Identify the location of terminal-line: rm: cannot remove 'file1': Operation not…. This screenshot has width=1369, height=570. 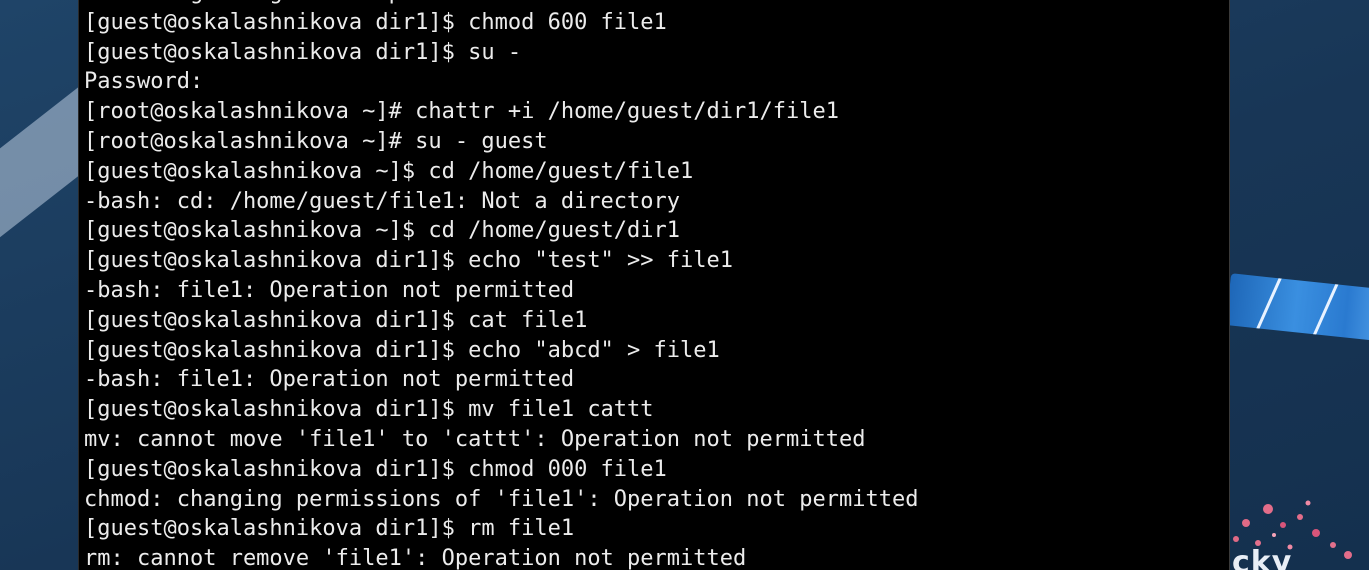
(415, 558).